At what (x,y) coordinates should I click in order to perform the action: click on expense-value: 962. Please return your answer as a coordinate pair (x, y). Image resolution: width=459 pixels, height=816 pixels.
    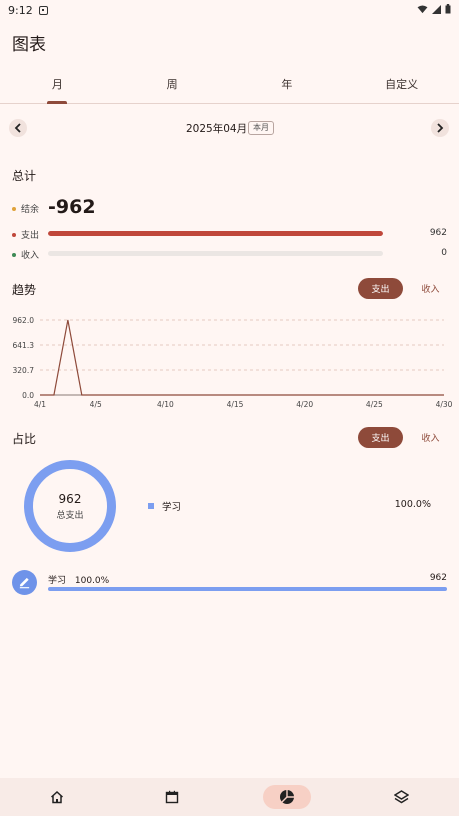
    Looking at the image, I should click on (438, 233).